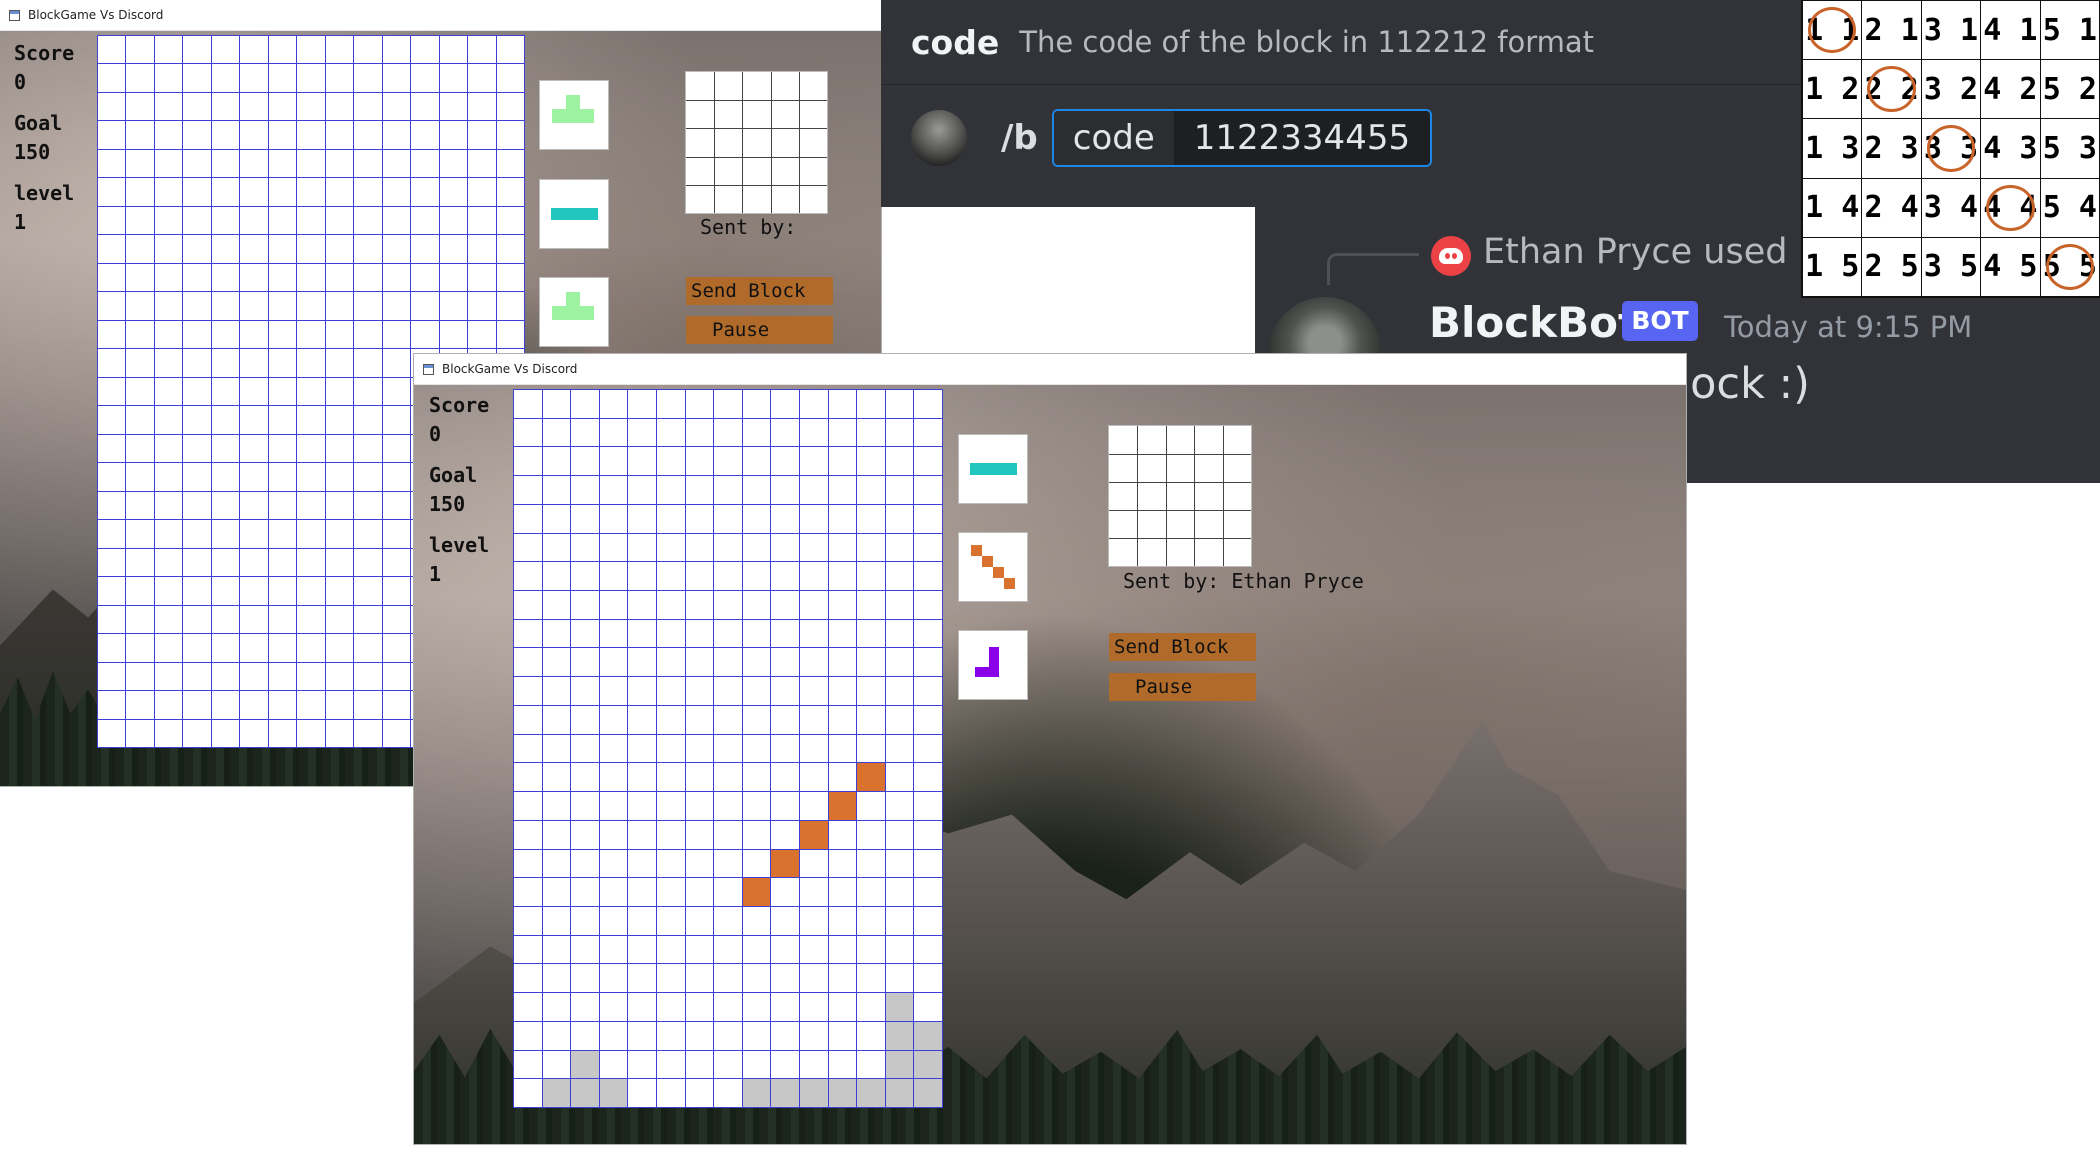 Image resolution: width=2100 pixels, height=1164 pixels. I want to click on placed-block-cell, so click(813, 834).